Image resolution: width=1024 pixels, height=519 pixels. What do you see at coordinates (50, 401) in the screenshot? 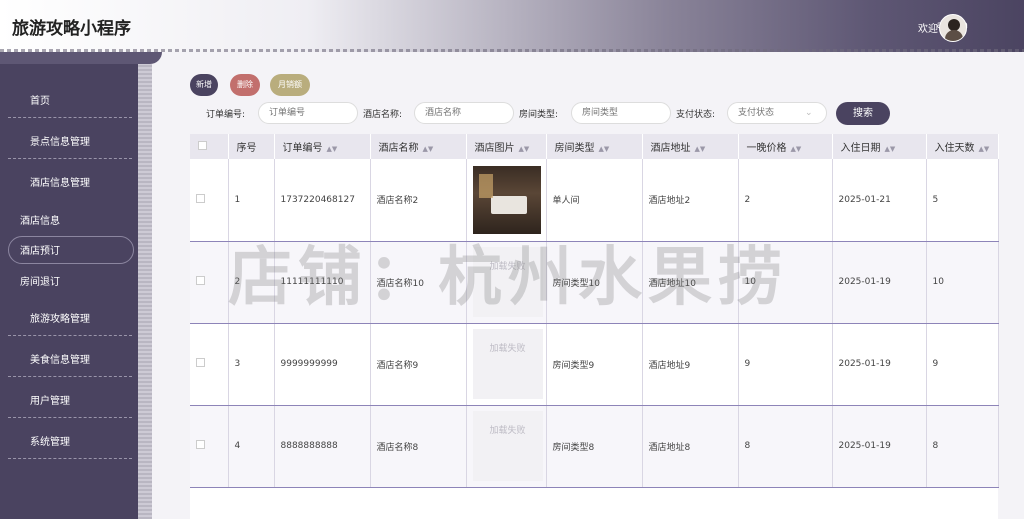
I see `sidebar-item-label: 用户管理` at bounding box center [50, 401].